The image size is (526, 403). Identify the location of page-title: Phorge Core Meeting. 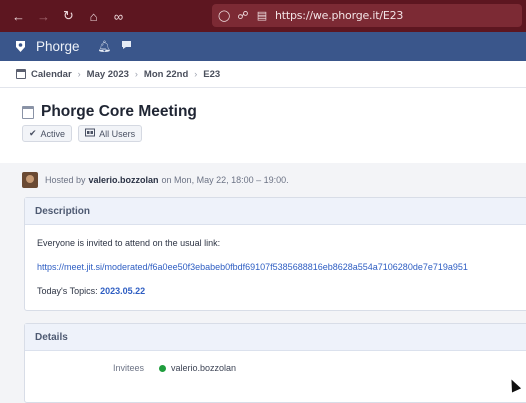
(119, 111).